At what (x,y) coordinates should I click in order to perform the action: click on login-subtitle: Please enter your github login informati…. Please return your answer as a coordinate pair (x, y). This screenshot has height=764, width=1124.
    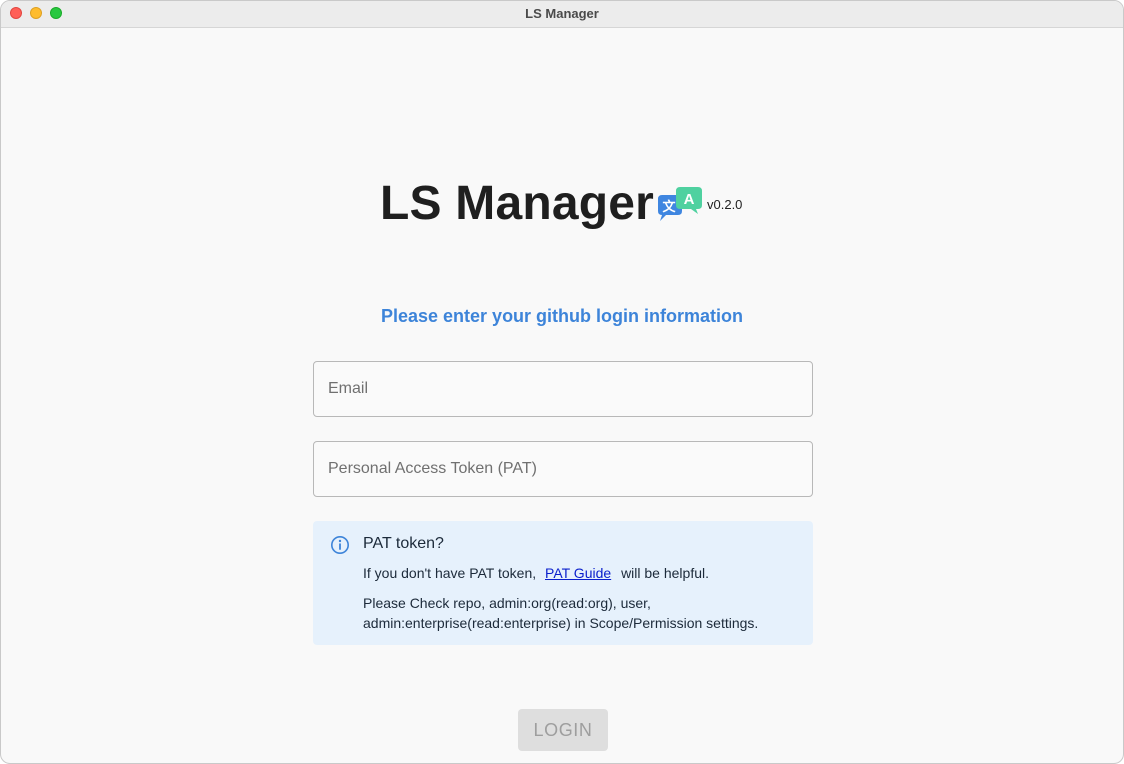
    Looking at the image, I should click on (562, 316).